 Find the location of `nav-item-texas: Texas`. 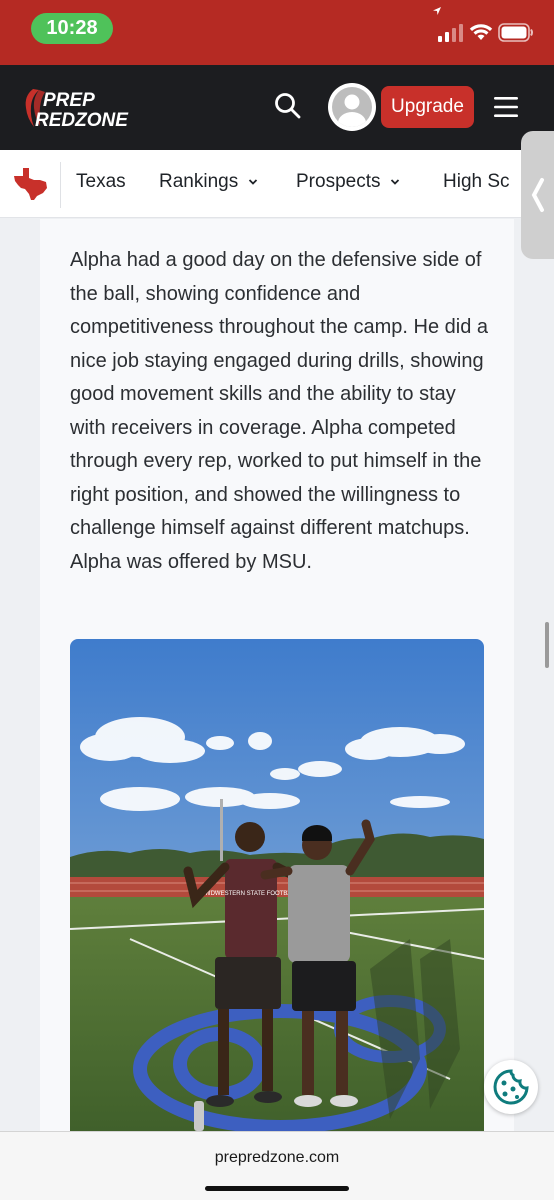

nav-item-texas: Texas is located at coordinates (101, 182).